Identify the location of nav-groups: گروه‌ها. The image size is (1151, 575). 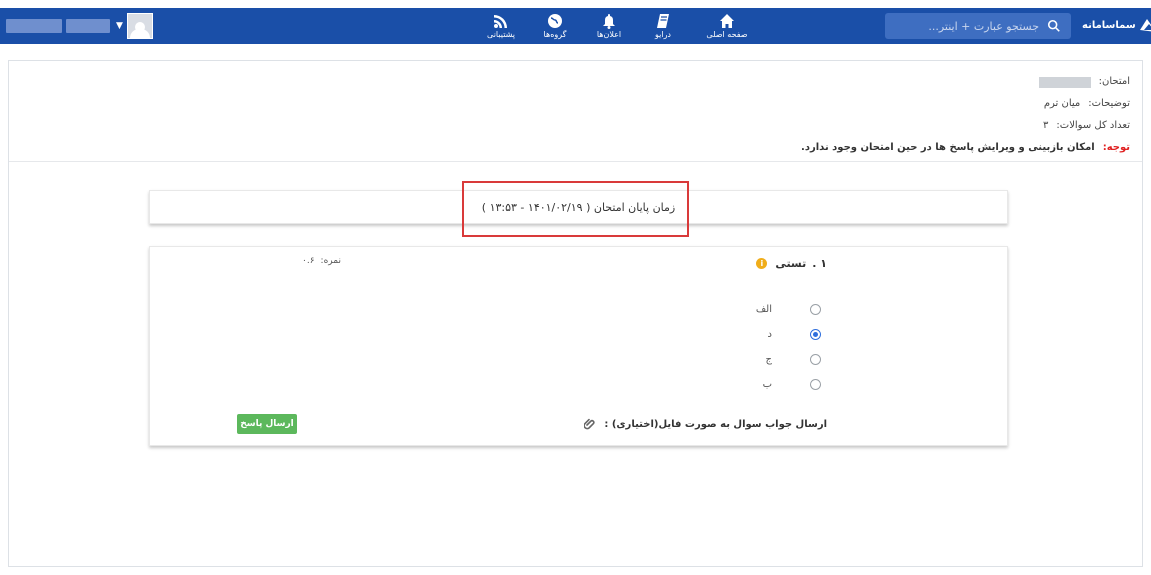
(555, 26).